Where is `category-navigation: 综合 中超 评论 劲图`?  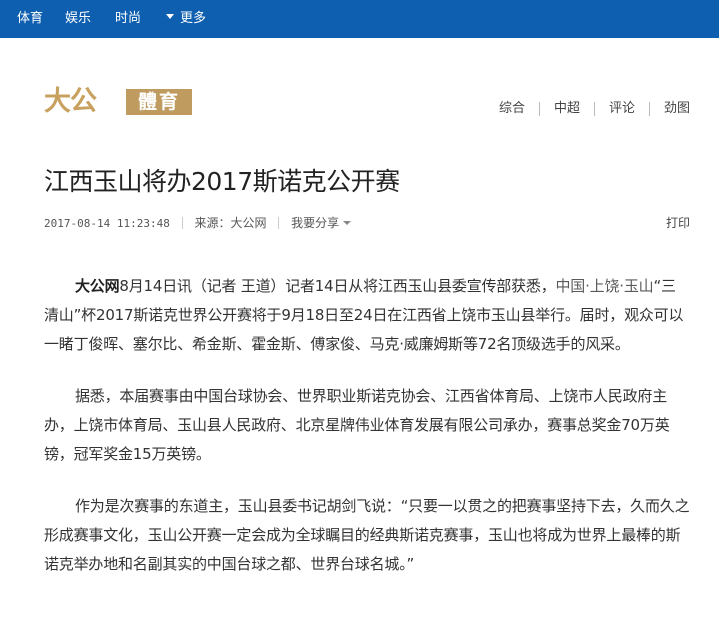
category-navigation: 综合 中超 评论 劲图 is located at coordinates (594, 109).